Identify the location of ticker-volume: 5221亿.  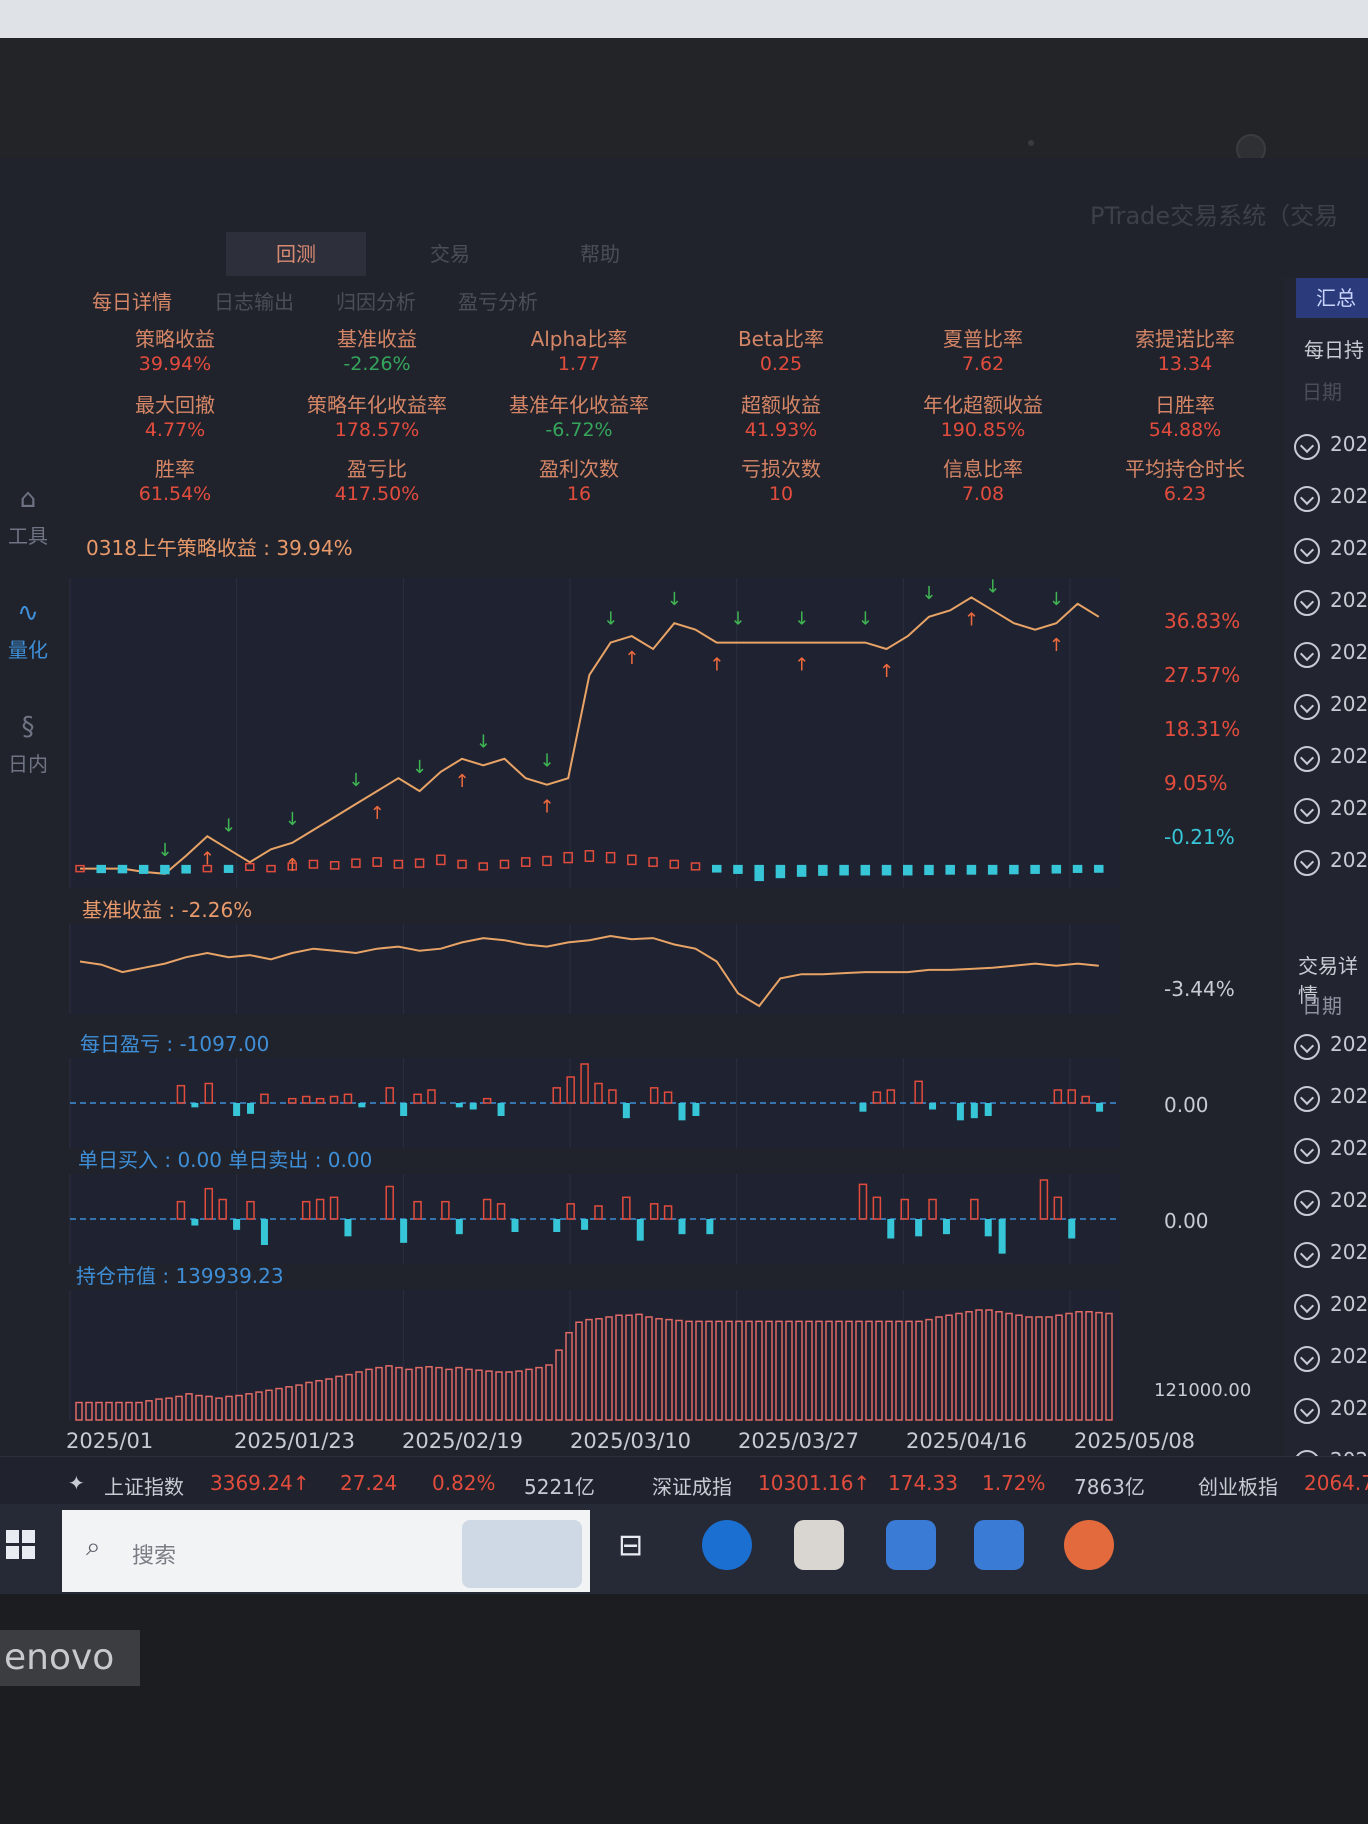
(559, 1487).